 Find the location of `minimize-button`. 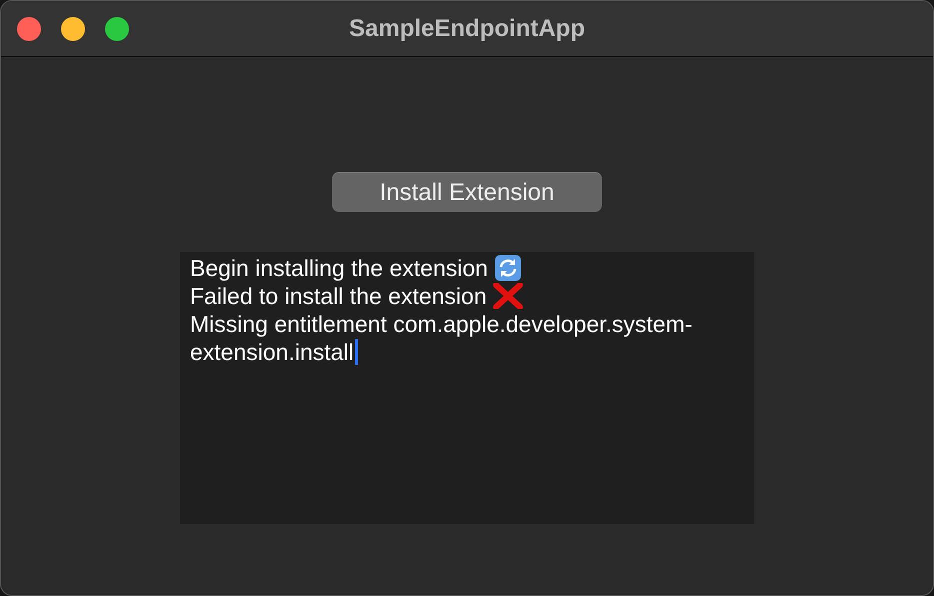

minimize-button is located at coordinates (73, 28).